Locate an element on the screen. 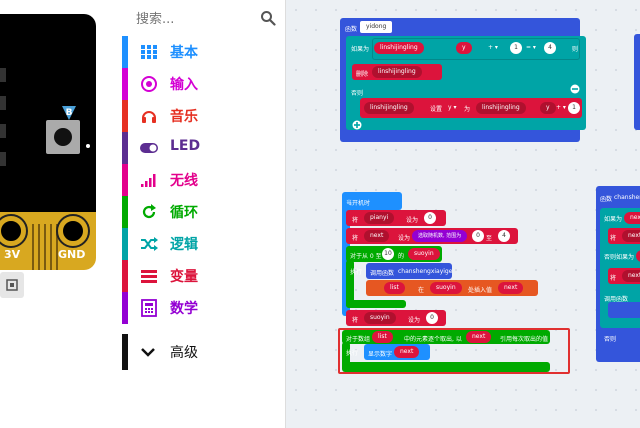  exec-keyword: 执行 is located at coordinates (356, 272).